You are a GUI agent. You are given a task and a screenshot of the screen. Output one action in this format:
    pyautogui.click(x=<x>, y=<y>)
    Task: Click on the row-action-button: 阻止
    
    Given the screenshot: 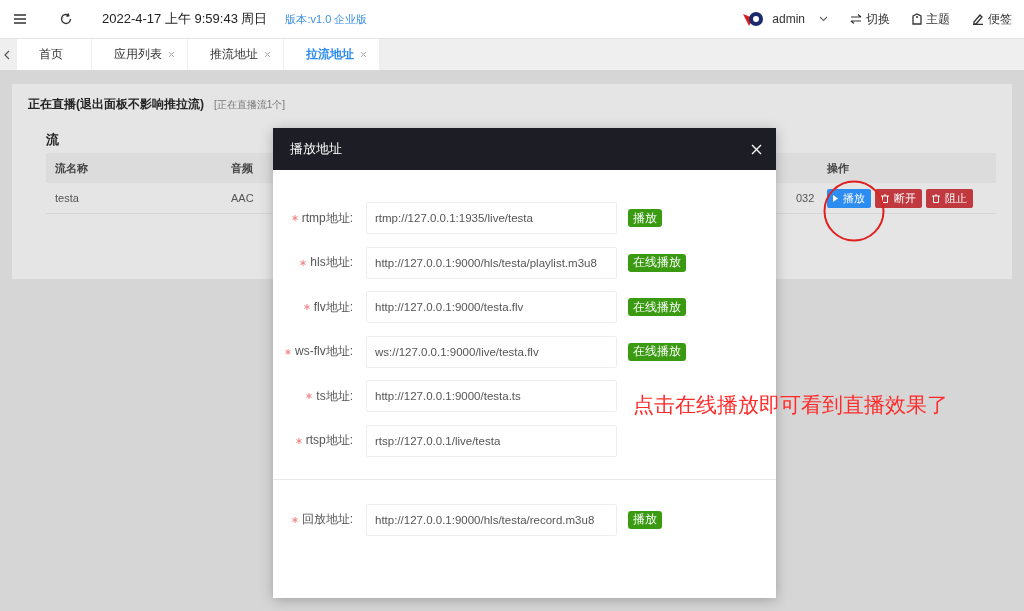 What is the action you would take?
    pyautogui.click(x=949, y=198)
    